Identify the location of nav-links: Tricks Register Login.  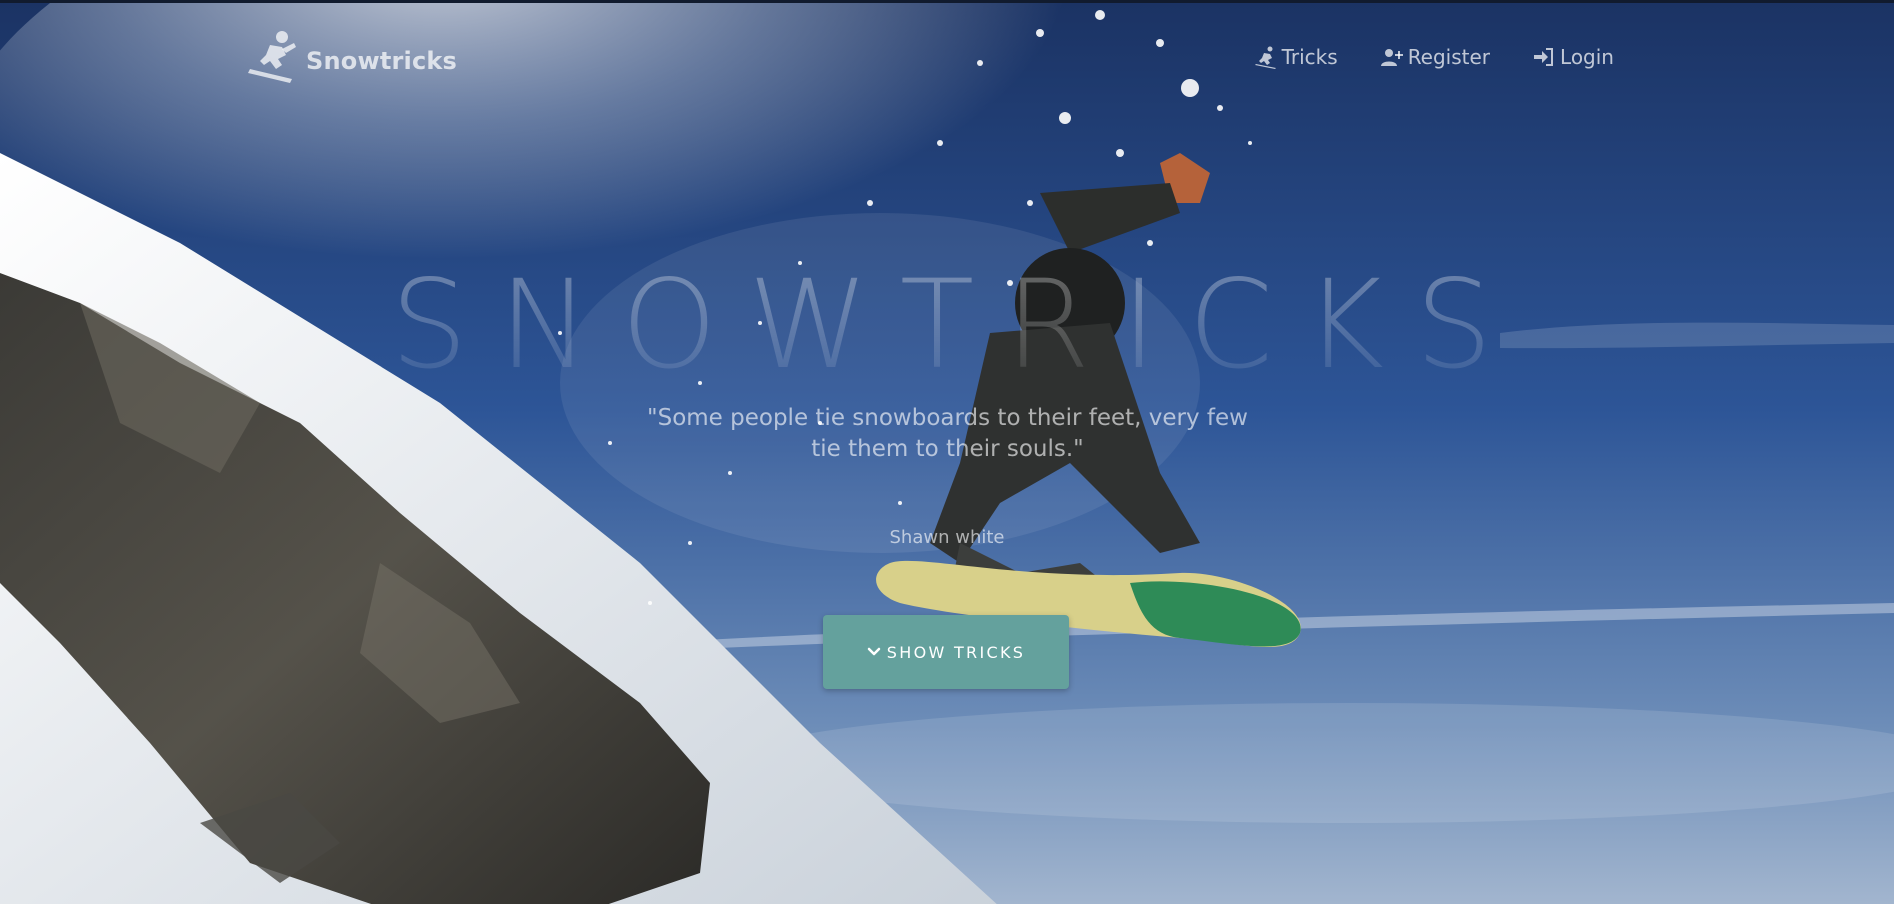
(1434, 57).